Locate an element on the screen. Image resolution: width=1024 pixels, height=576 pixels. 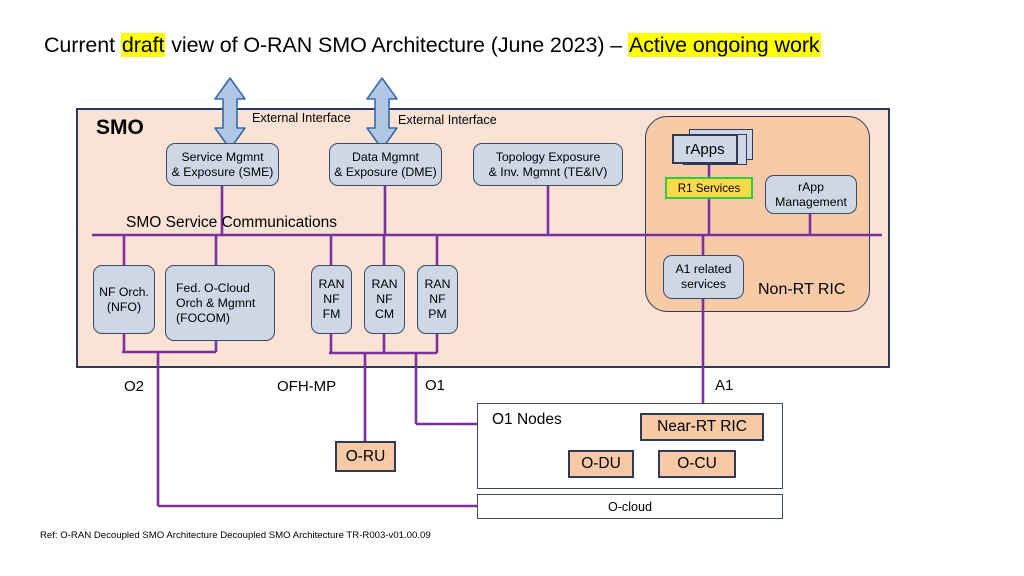
dme-line1: Data Mgmnt is located at coordinates (385, 156).